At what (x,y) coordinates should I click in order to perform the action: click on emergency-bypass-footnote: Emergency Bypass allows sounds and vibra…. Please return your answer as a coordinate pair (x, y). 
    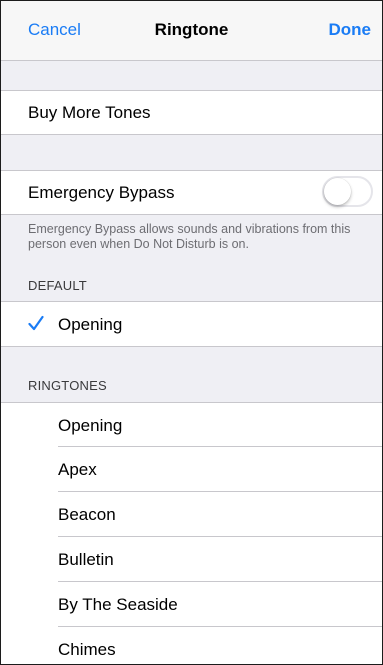
    Looking at the image, I should click on (189, 236).